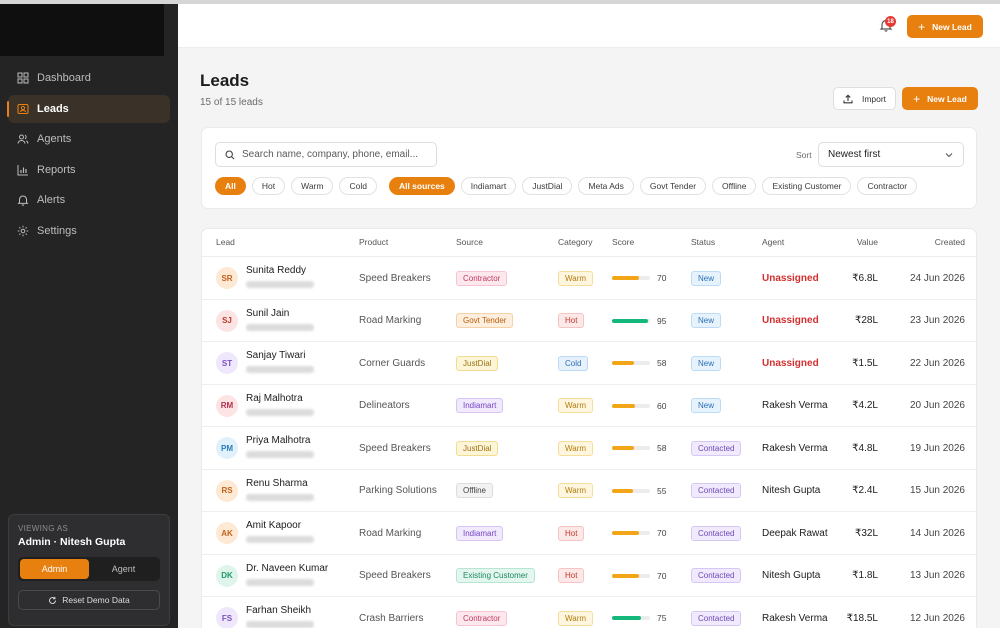 Image resolution: width=1000 pixels, height=628 pixels. I want to click on lead-cell: AK Amit Kapoor, so click(265, 533).